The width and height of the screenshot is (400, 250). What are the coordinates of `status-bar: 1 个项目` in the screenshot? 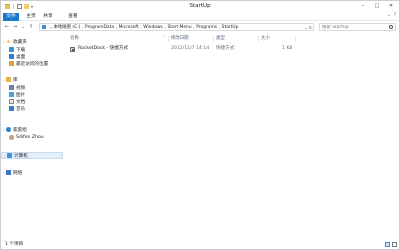 It's located at (200, 244).